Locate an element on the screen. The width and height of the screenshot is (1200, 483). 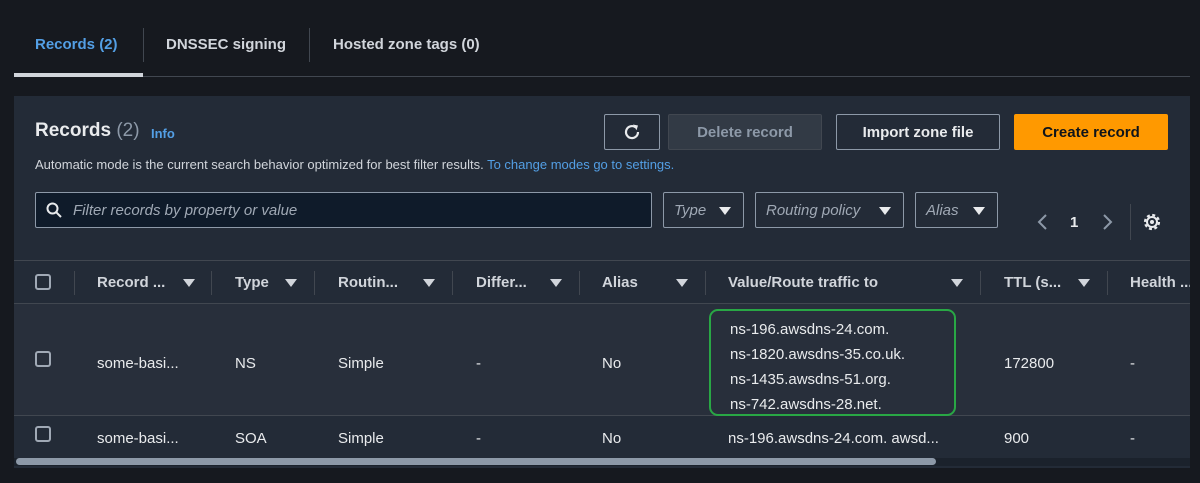
settings-link: To change modes go to settings. is located at coordinates (580, 164).